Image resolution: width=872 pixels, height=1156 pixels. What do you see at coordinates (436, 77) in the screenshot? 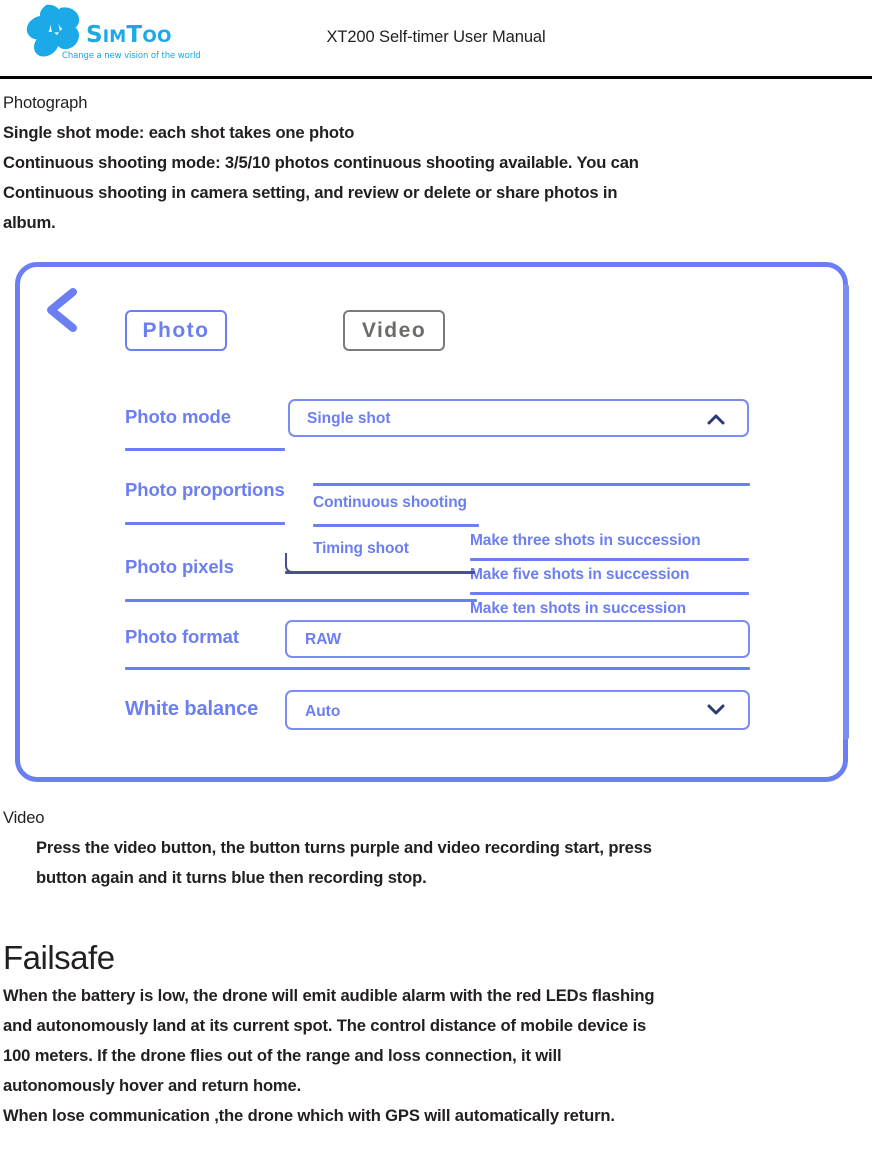
I see `header-divider` at bounding box center [436, 77].